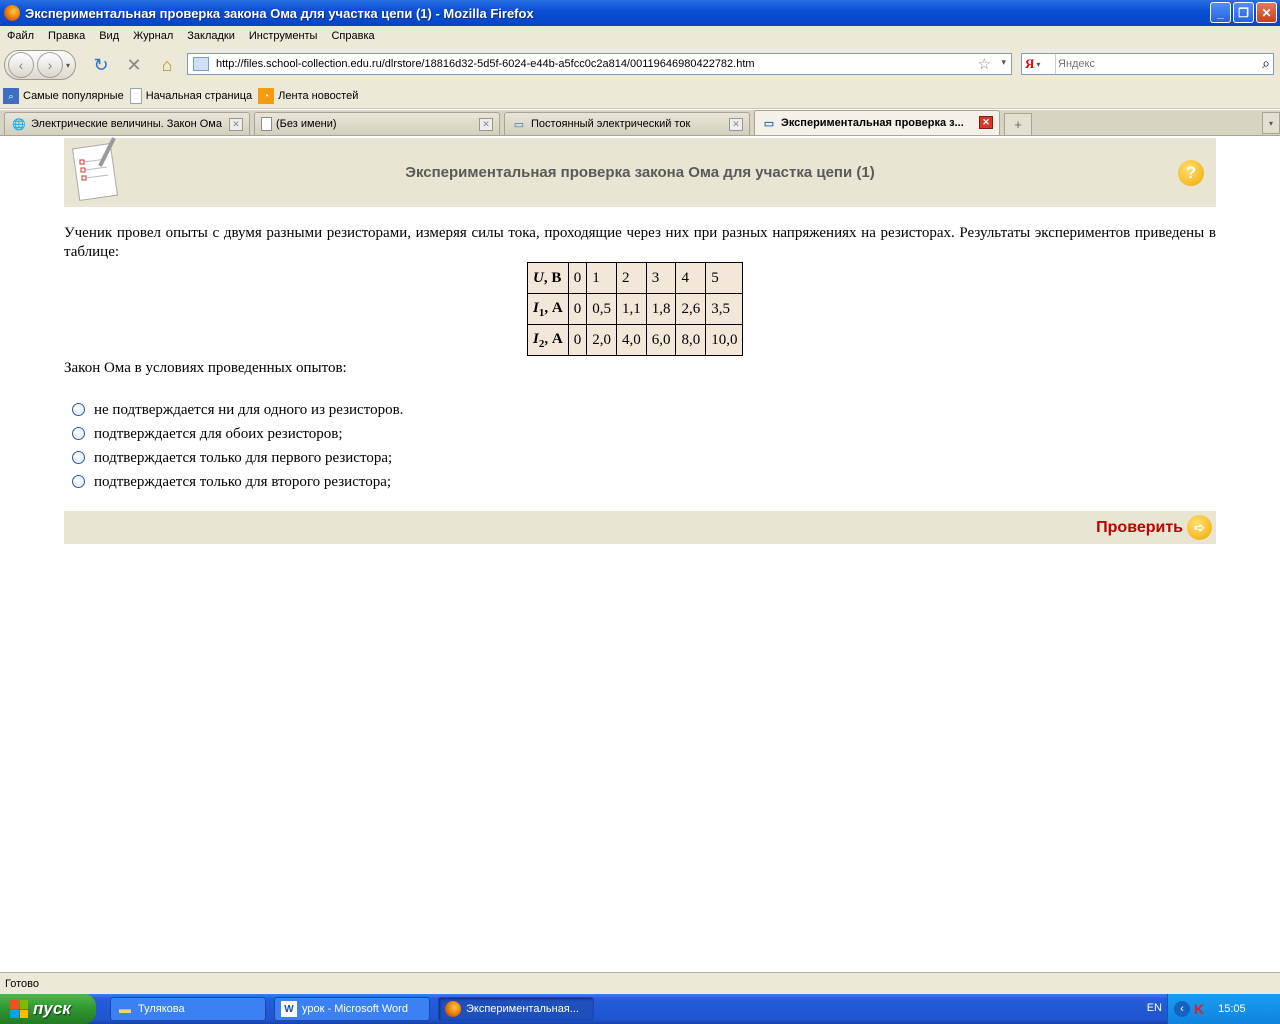 The width and height of the screenshot is (1280, 1024). What do you see at coordinates (601, 340) in the screenshot?
I see `table-cell: 2,0` at bounding box center [601, 340].